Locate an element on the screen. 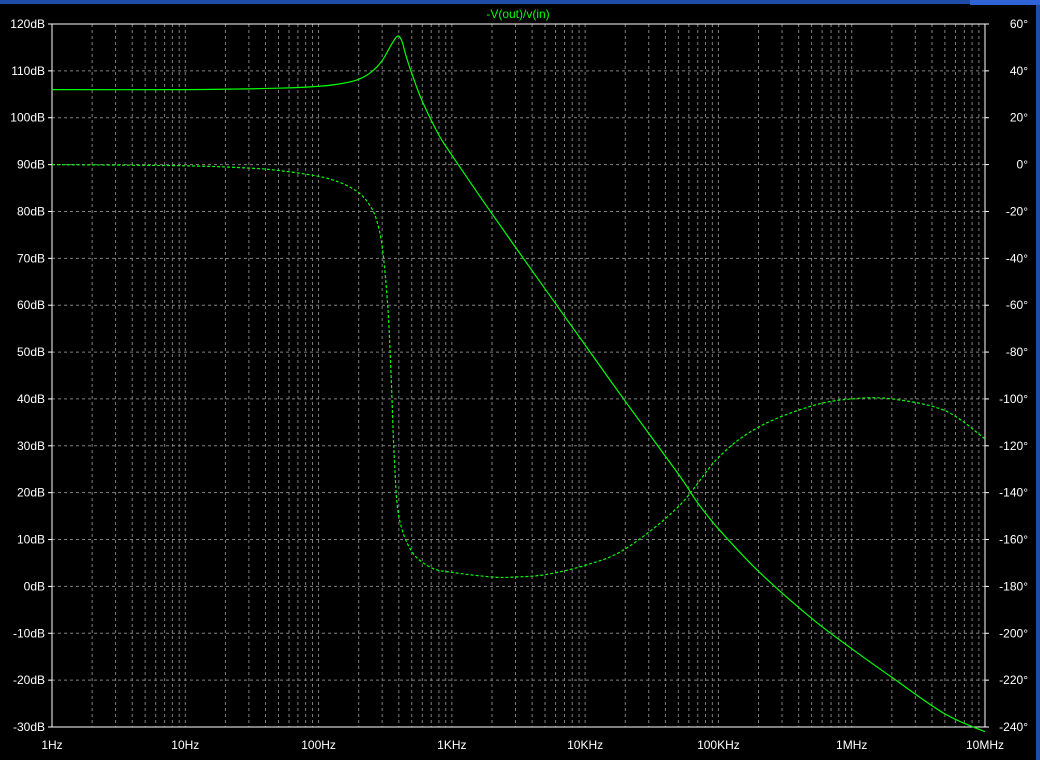 The image size is (1040, 760). x-tick-label: 1KHz is located at coordinates (451, 745).